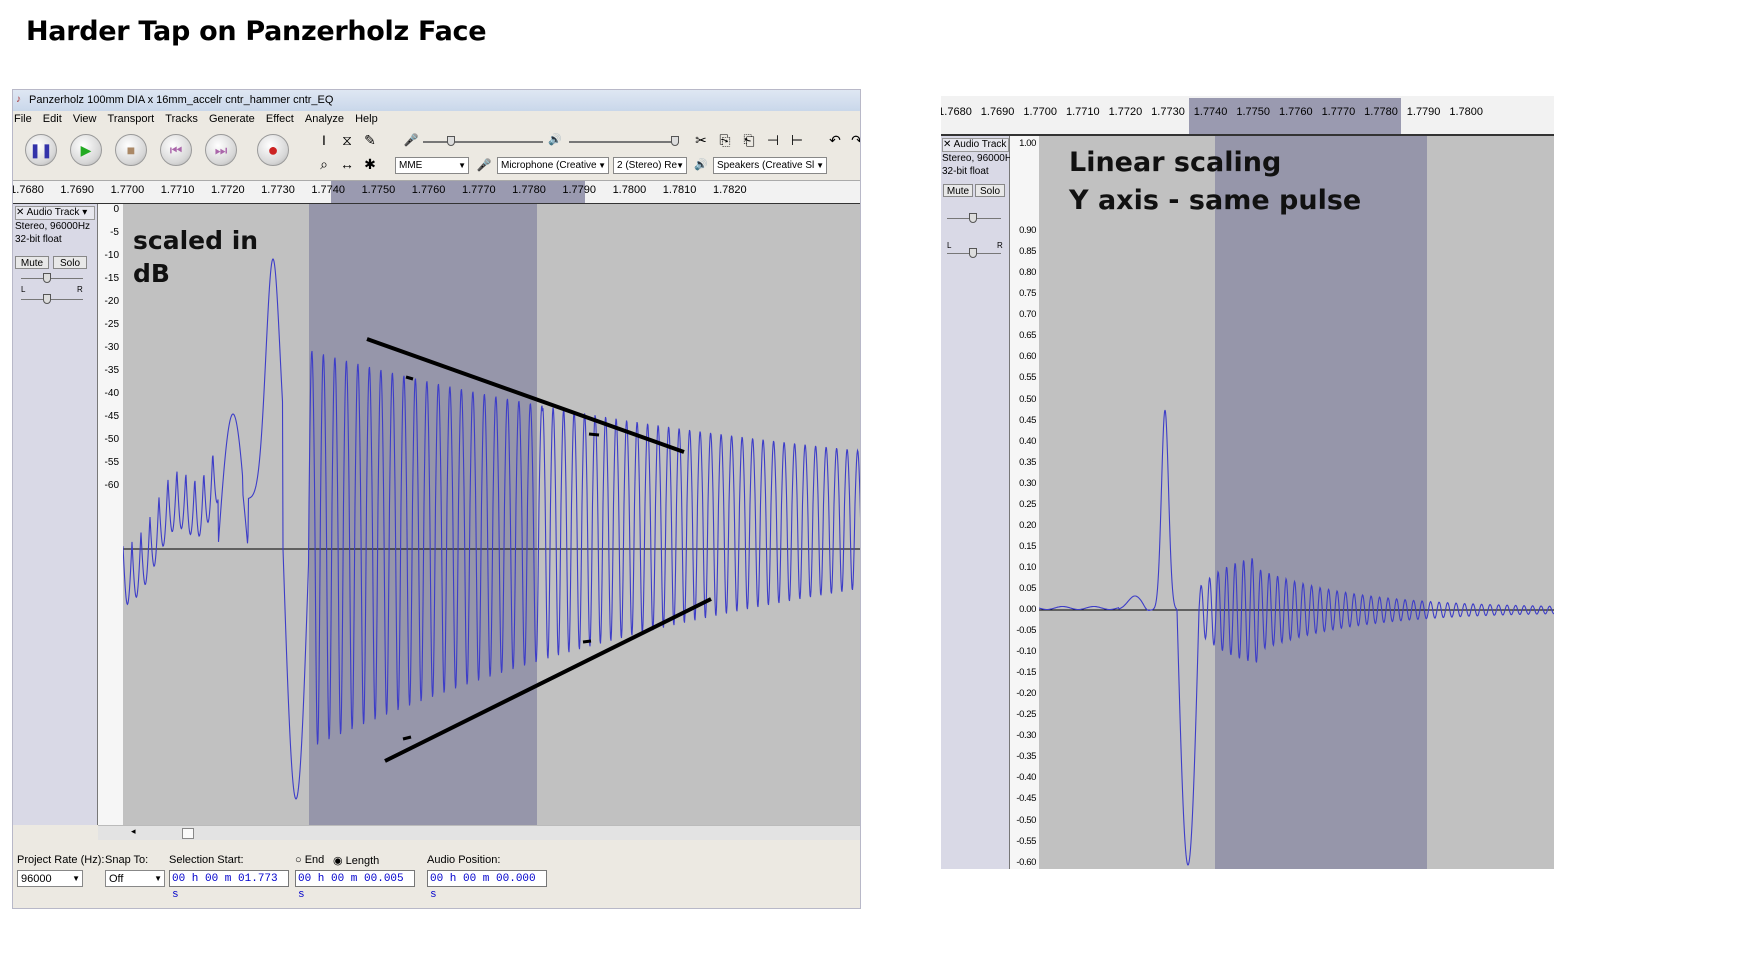 The height and width of the screenshot is (964, 1742). Describe the element at coordinates (973, 253) in the screenshot. I see `pan-knob-linear` at that location.